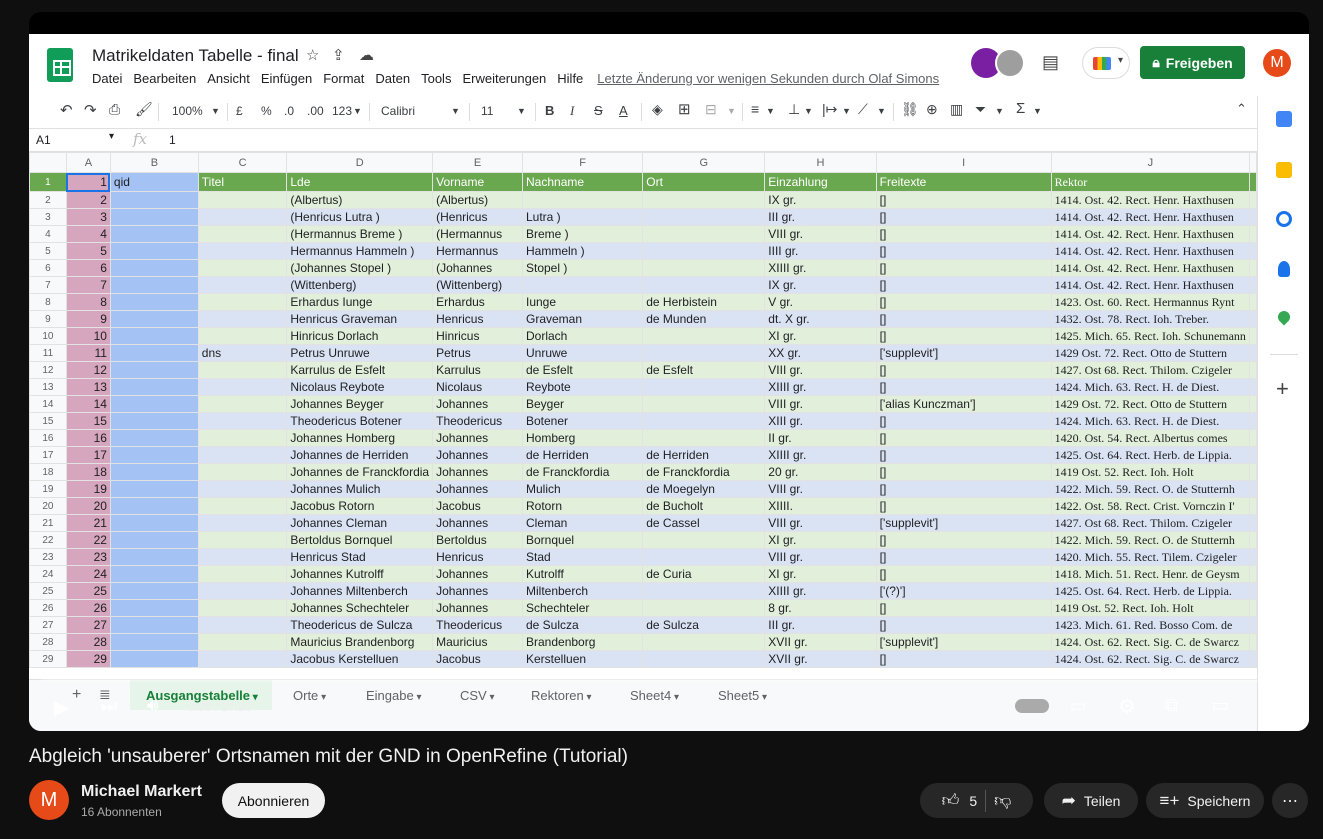 The width and height of the screenshot is (1323, 839). I want to click on cell: dns, so click(242, 353).